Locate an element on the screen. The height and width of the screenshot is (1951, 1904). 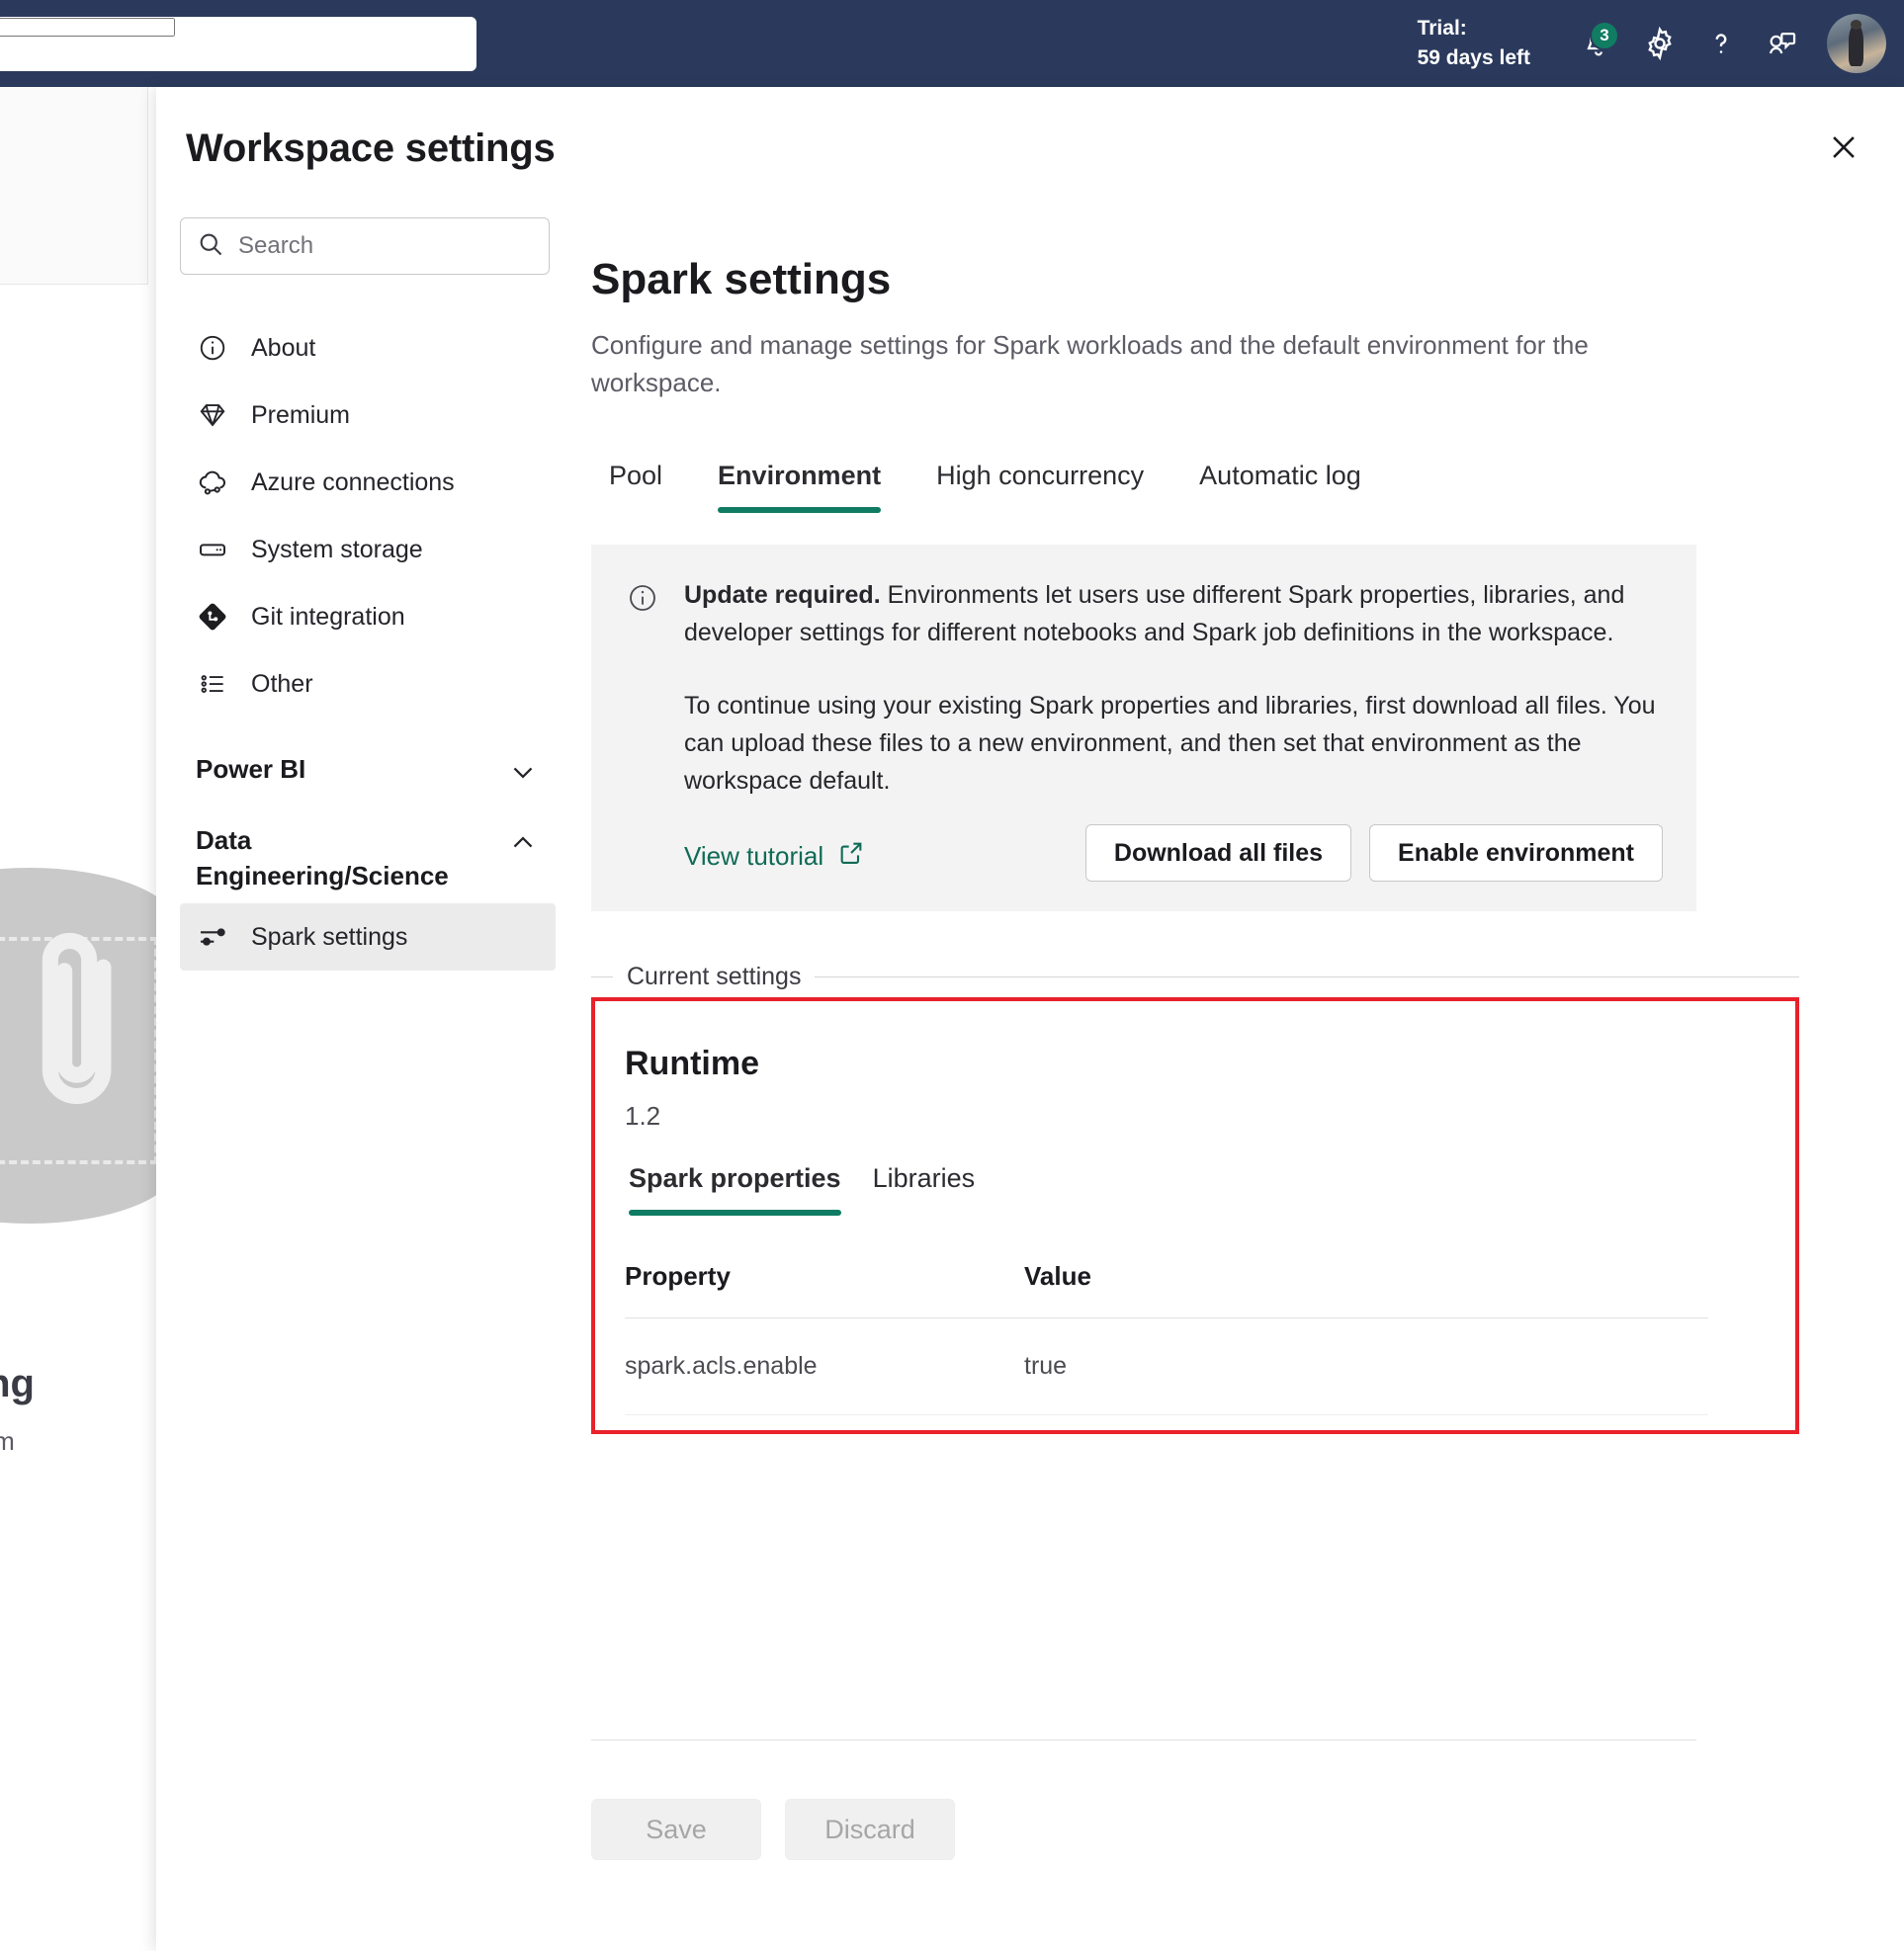
sidebar-item-premium: Premium is located at coordinates (368, 415).